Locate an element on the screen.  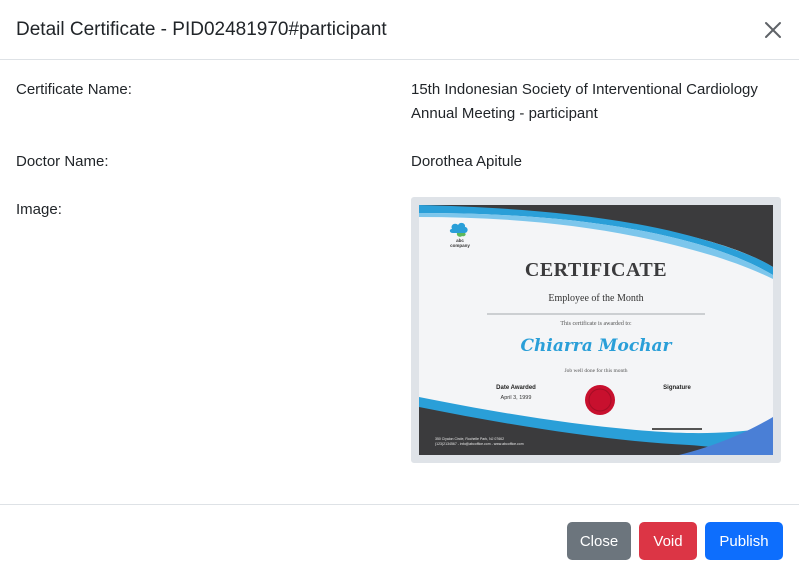
close-button: Close is located at coordinates (599, 541).